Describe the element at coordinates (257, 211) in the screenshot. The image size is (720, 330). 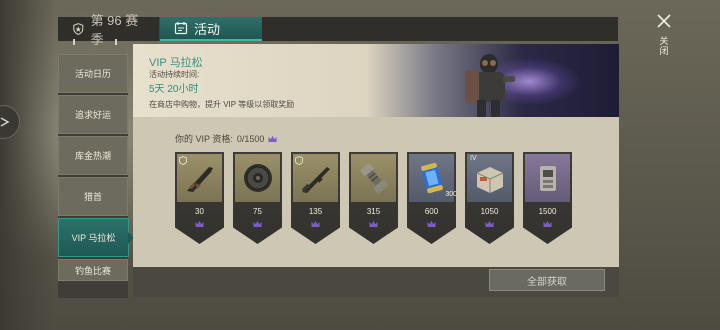
I see `reward-requirement: 75` at that location.